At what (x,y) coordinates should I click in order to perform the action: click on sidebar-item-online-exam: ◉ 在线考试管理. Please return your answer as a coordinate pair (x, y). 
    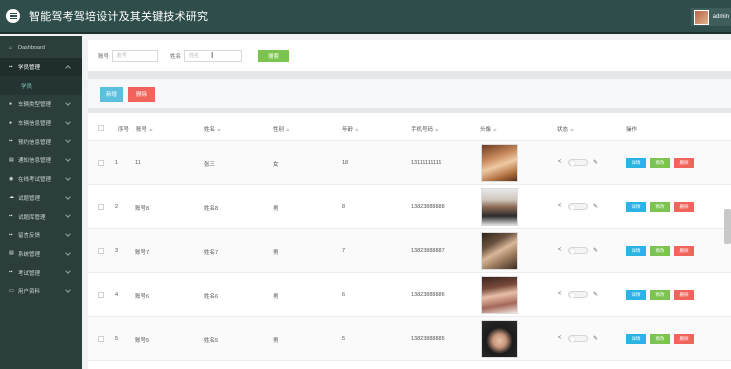
    Looking at the image, I should click on (41, 179).